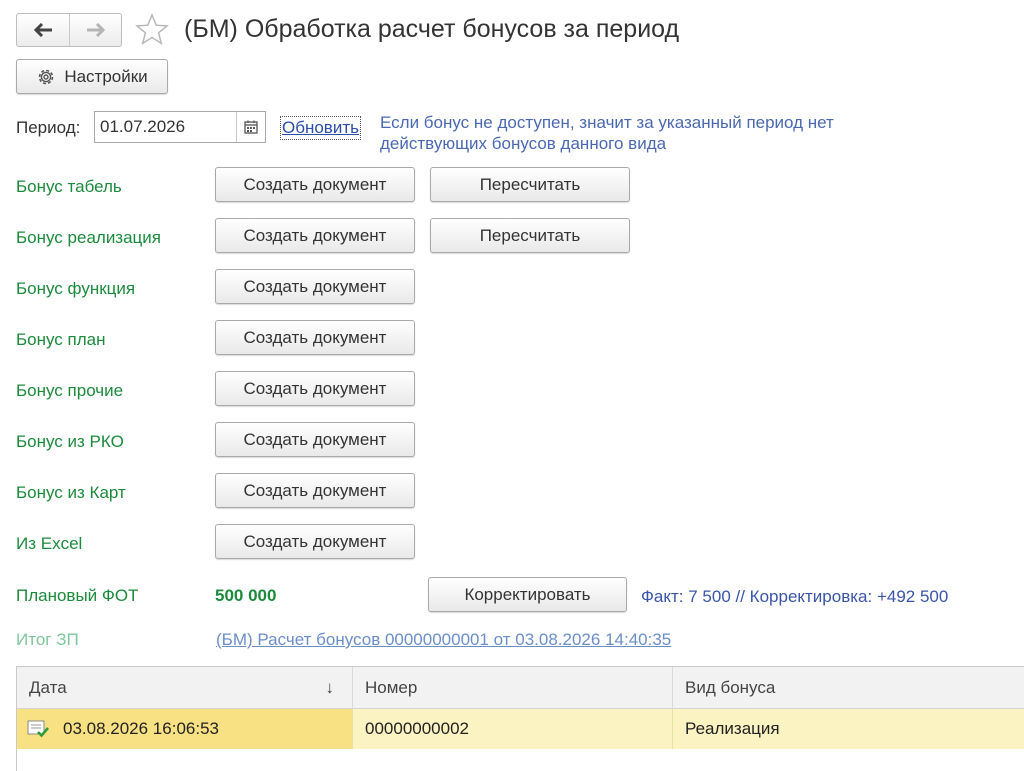 This screenshot has width=1024, height=771. What do you see at coordinates (530, 184) in the screenshot?
I see `recalculate-button-tabel: Пересчитать` at bounding box center [530, 184].